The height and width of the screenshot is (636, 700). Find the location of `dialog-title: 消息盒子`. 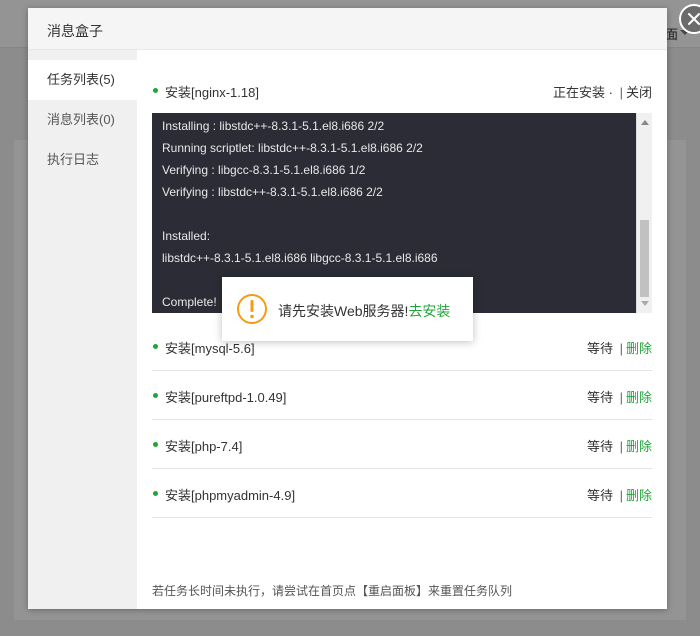

dialog-title: 消息盒子 is located at coordinates (75, 31).